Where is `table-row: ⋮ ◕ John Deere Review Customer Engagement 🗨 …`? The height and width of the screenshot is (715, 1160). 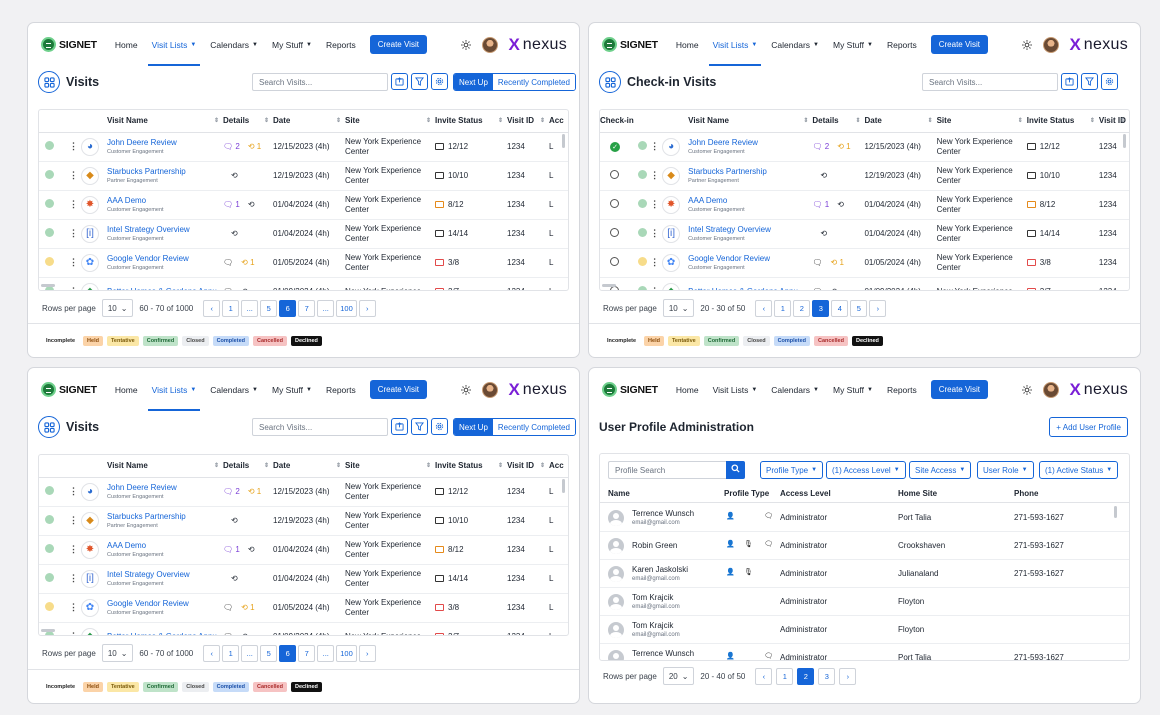 table-row: ⋮ ◕ John Deere Review Customer Engagement 🗨 … is located at coordinates (303, 147).